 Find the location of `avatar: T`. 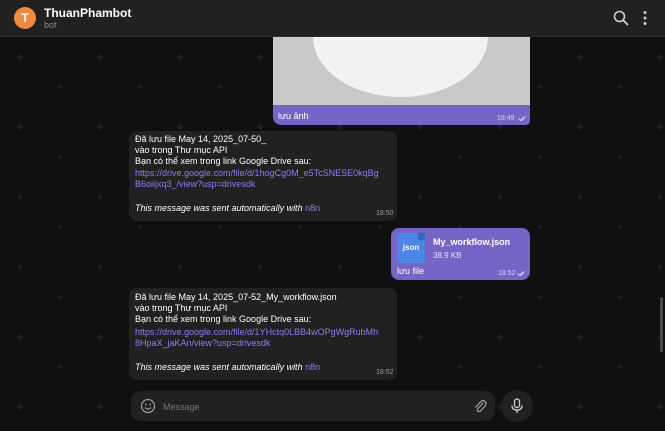

avatar: T is located at coordinates (25, 18).